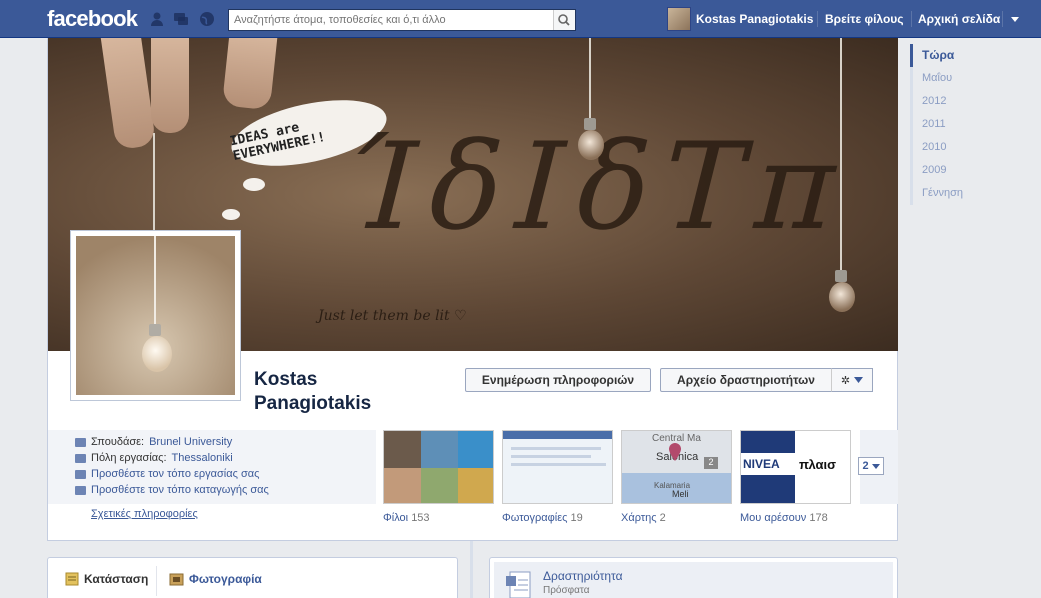 This screenshot has height=598, width=1041. I want to click on friend-requests-icon, so click(157, 19).